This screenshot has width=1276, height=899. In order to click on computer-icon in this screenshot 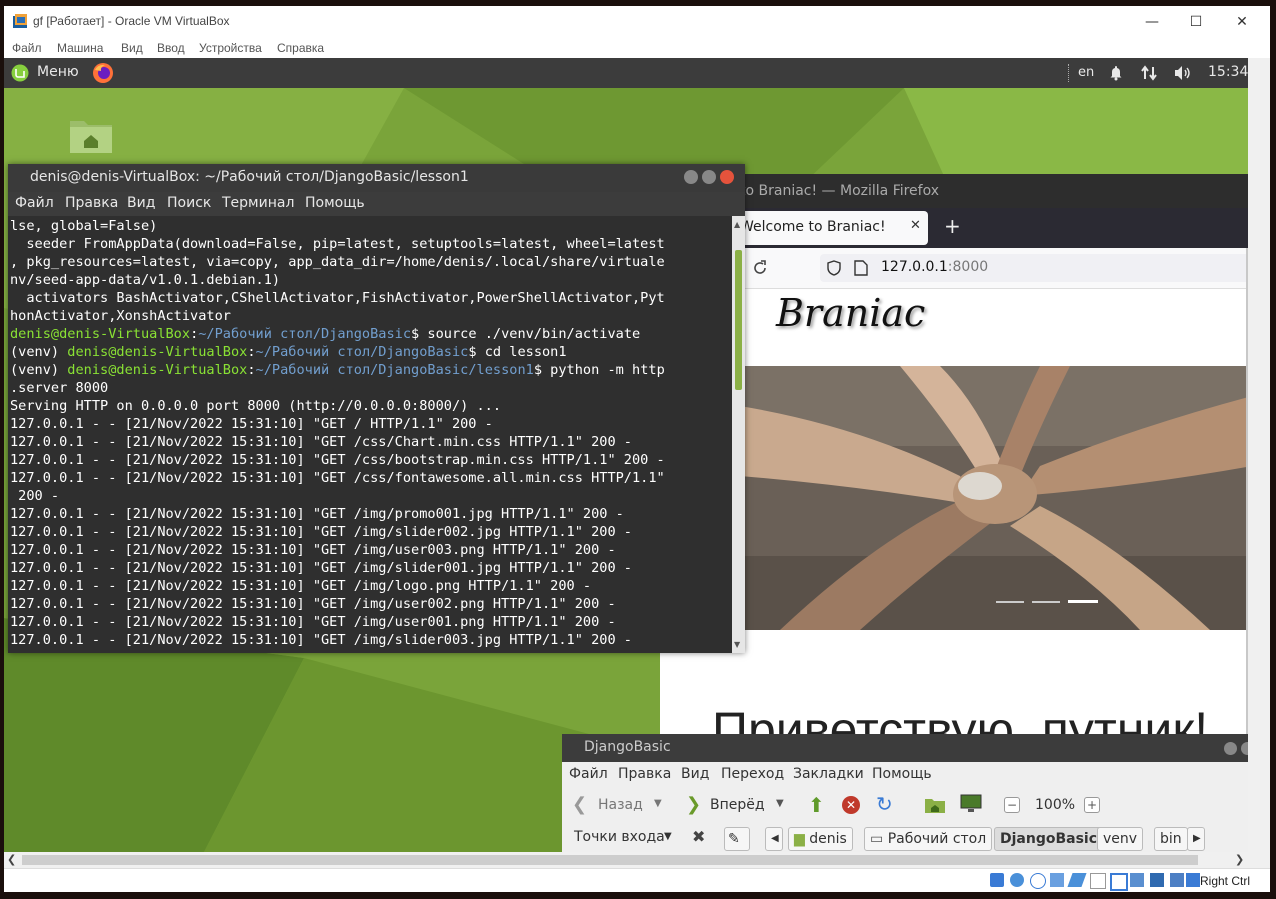, I will do `click(971, 804)`.